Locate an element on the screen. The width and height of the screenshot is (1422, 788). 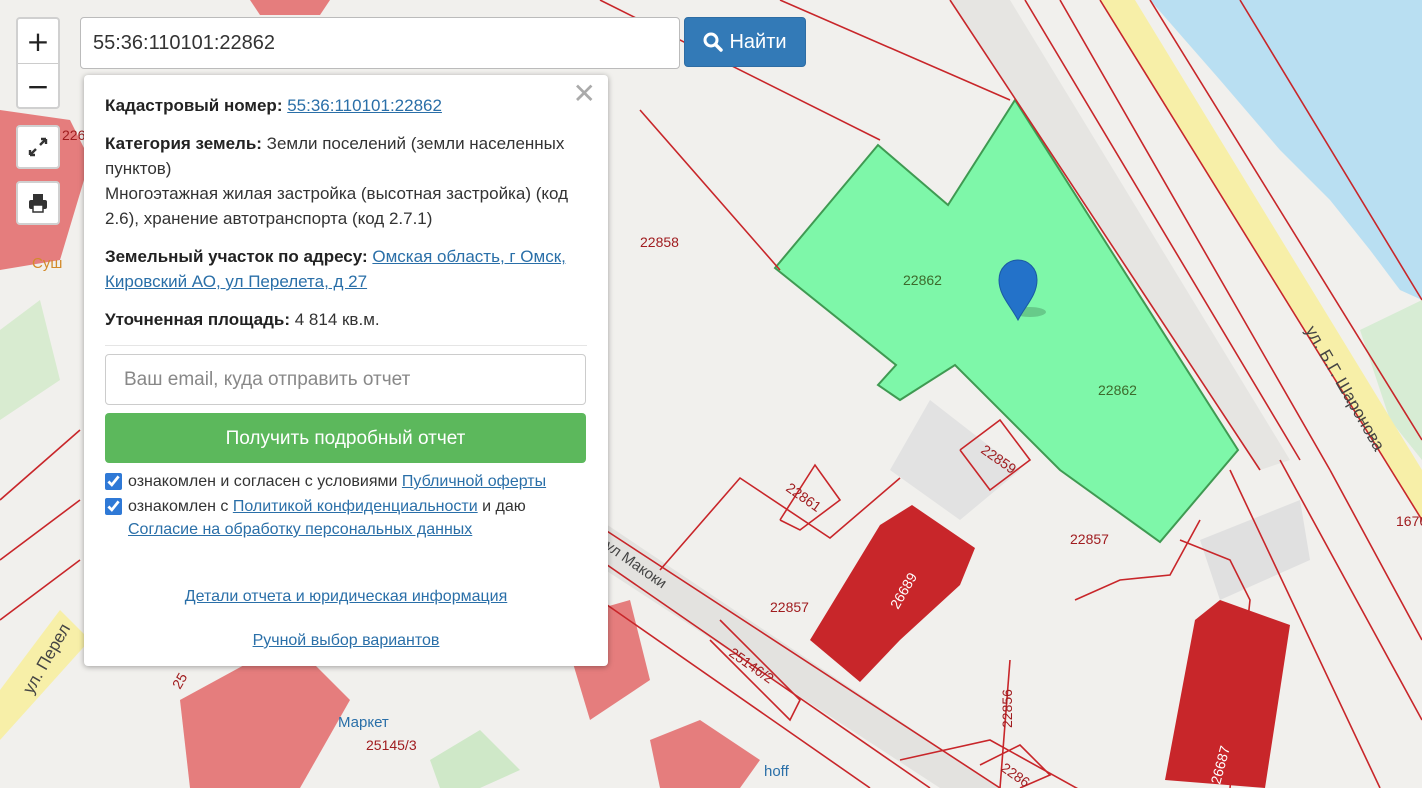
cadastral-number-label: Кадастровый номер: is located at coordinates (194, 105).